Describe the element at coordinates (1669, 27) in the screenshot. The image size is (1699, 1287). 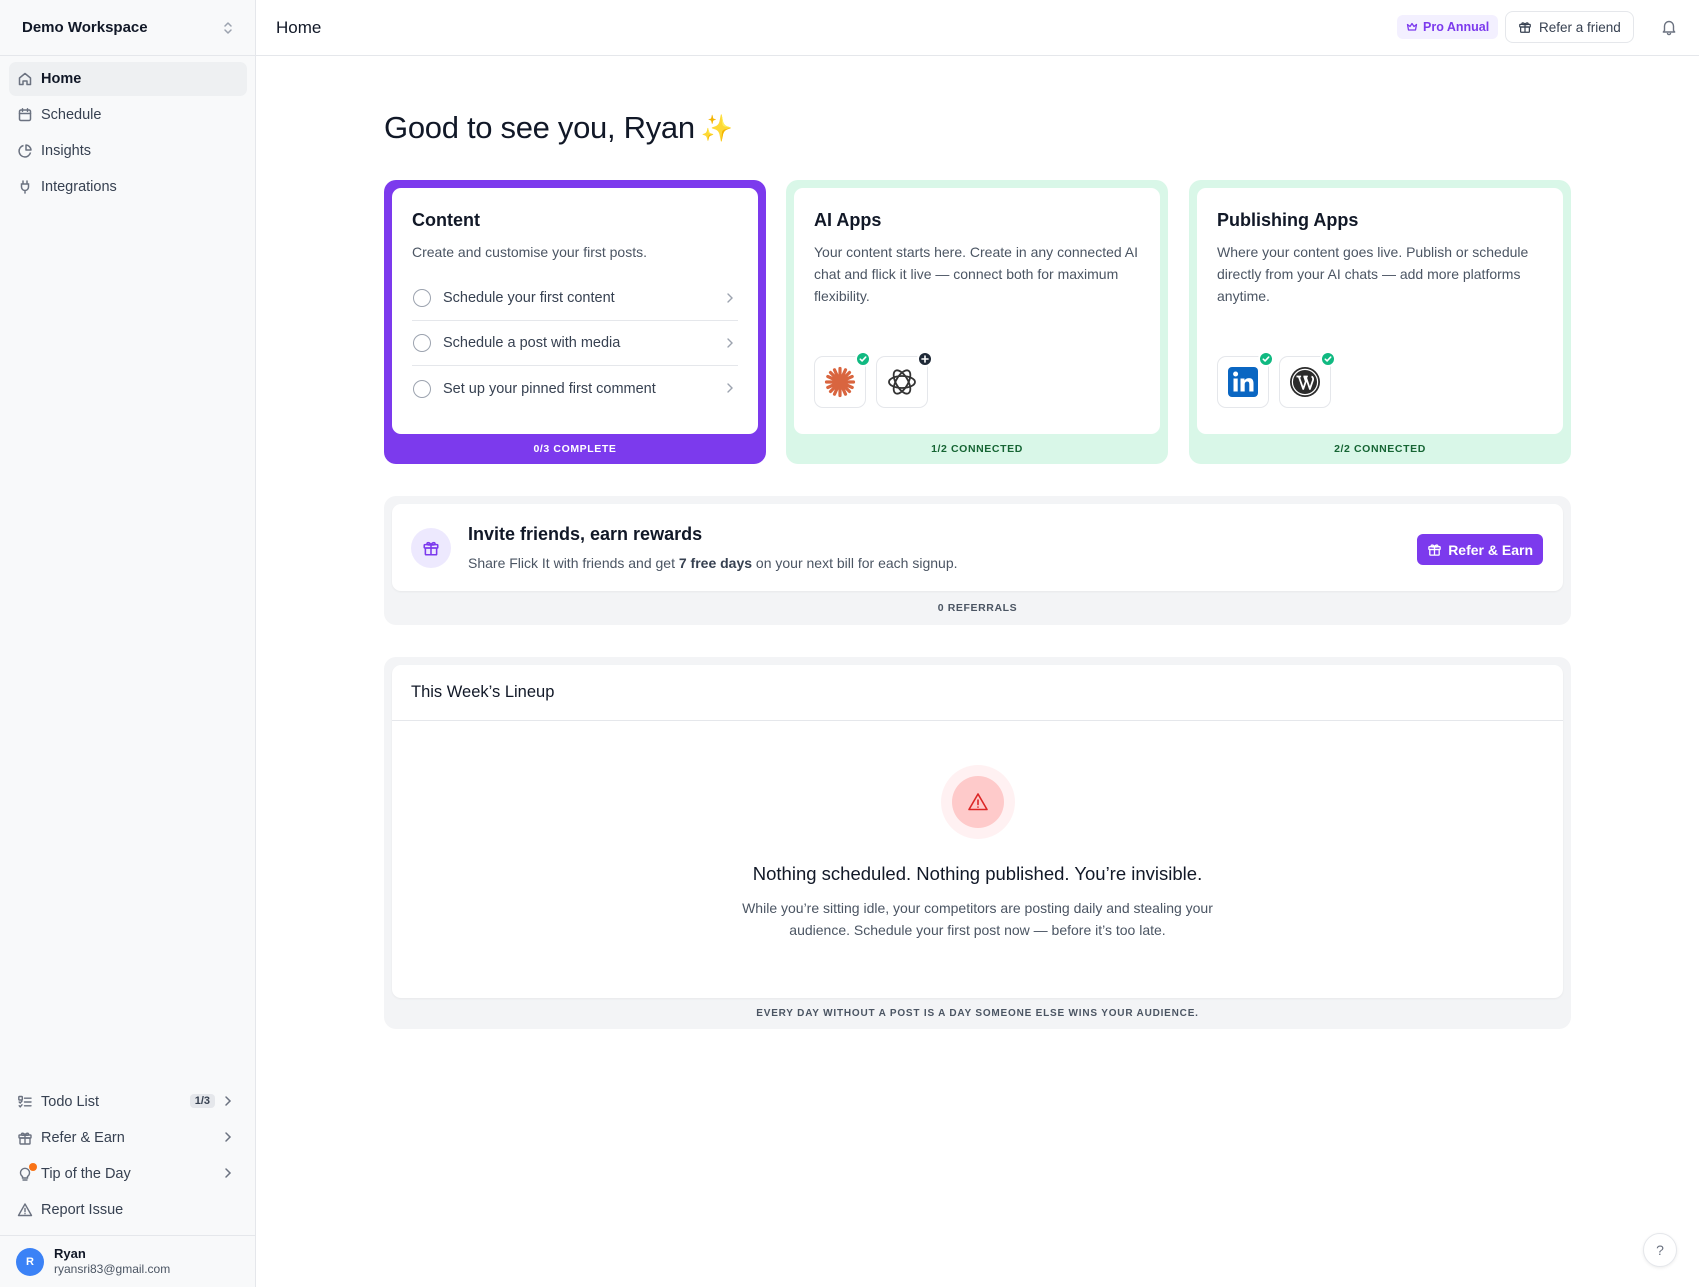
I see `bell-icon` at that location.